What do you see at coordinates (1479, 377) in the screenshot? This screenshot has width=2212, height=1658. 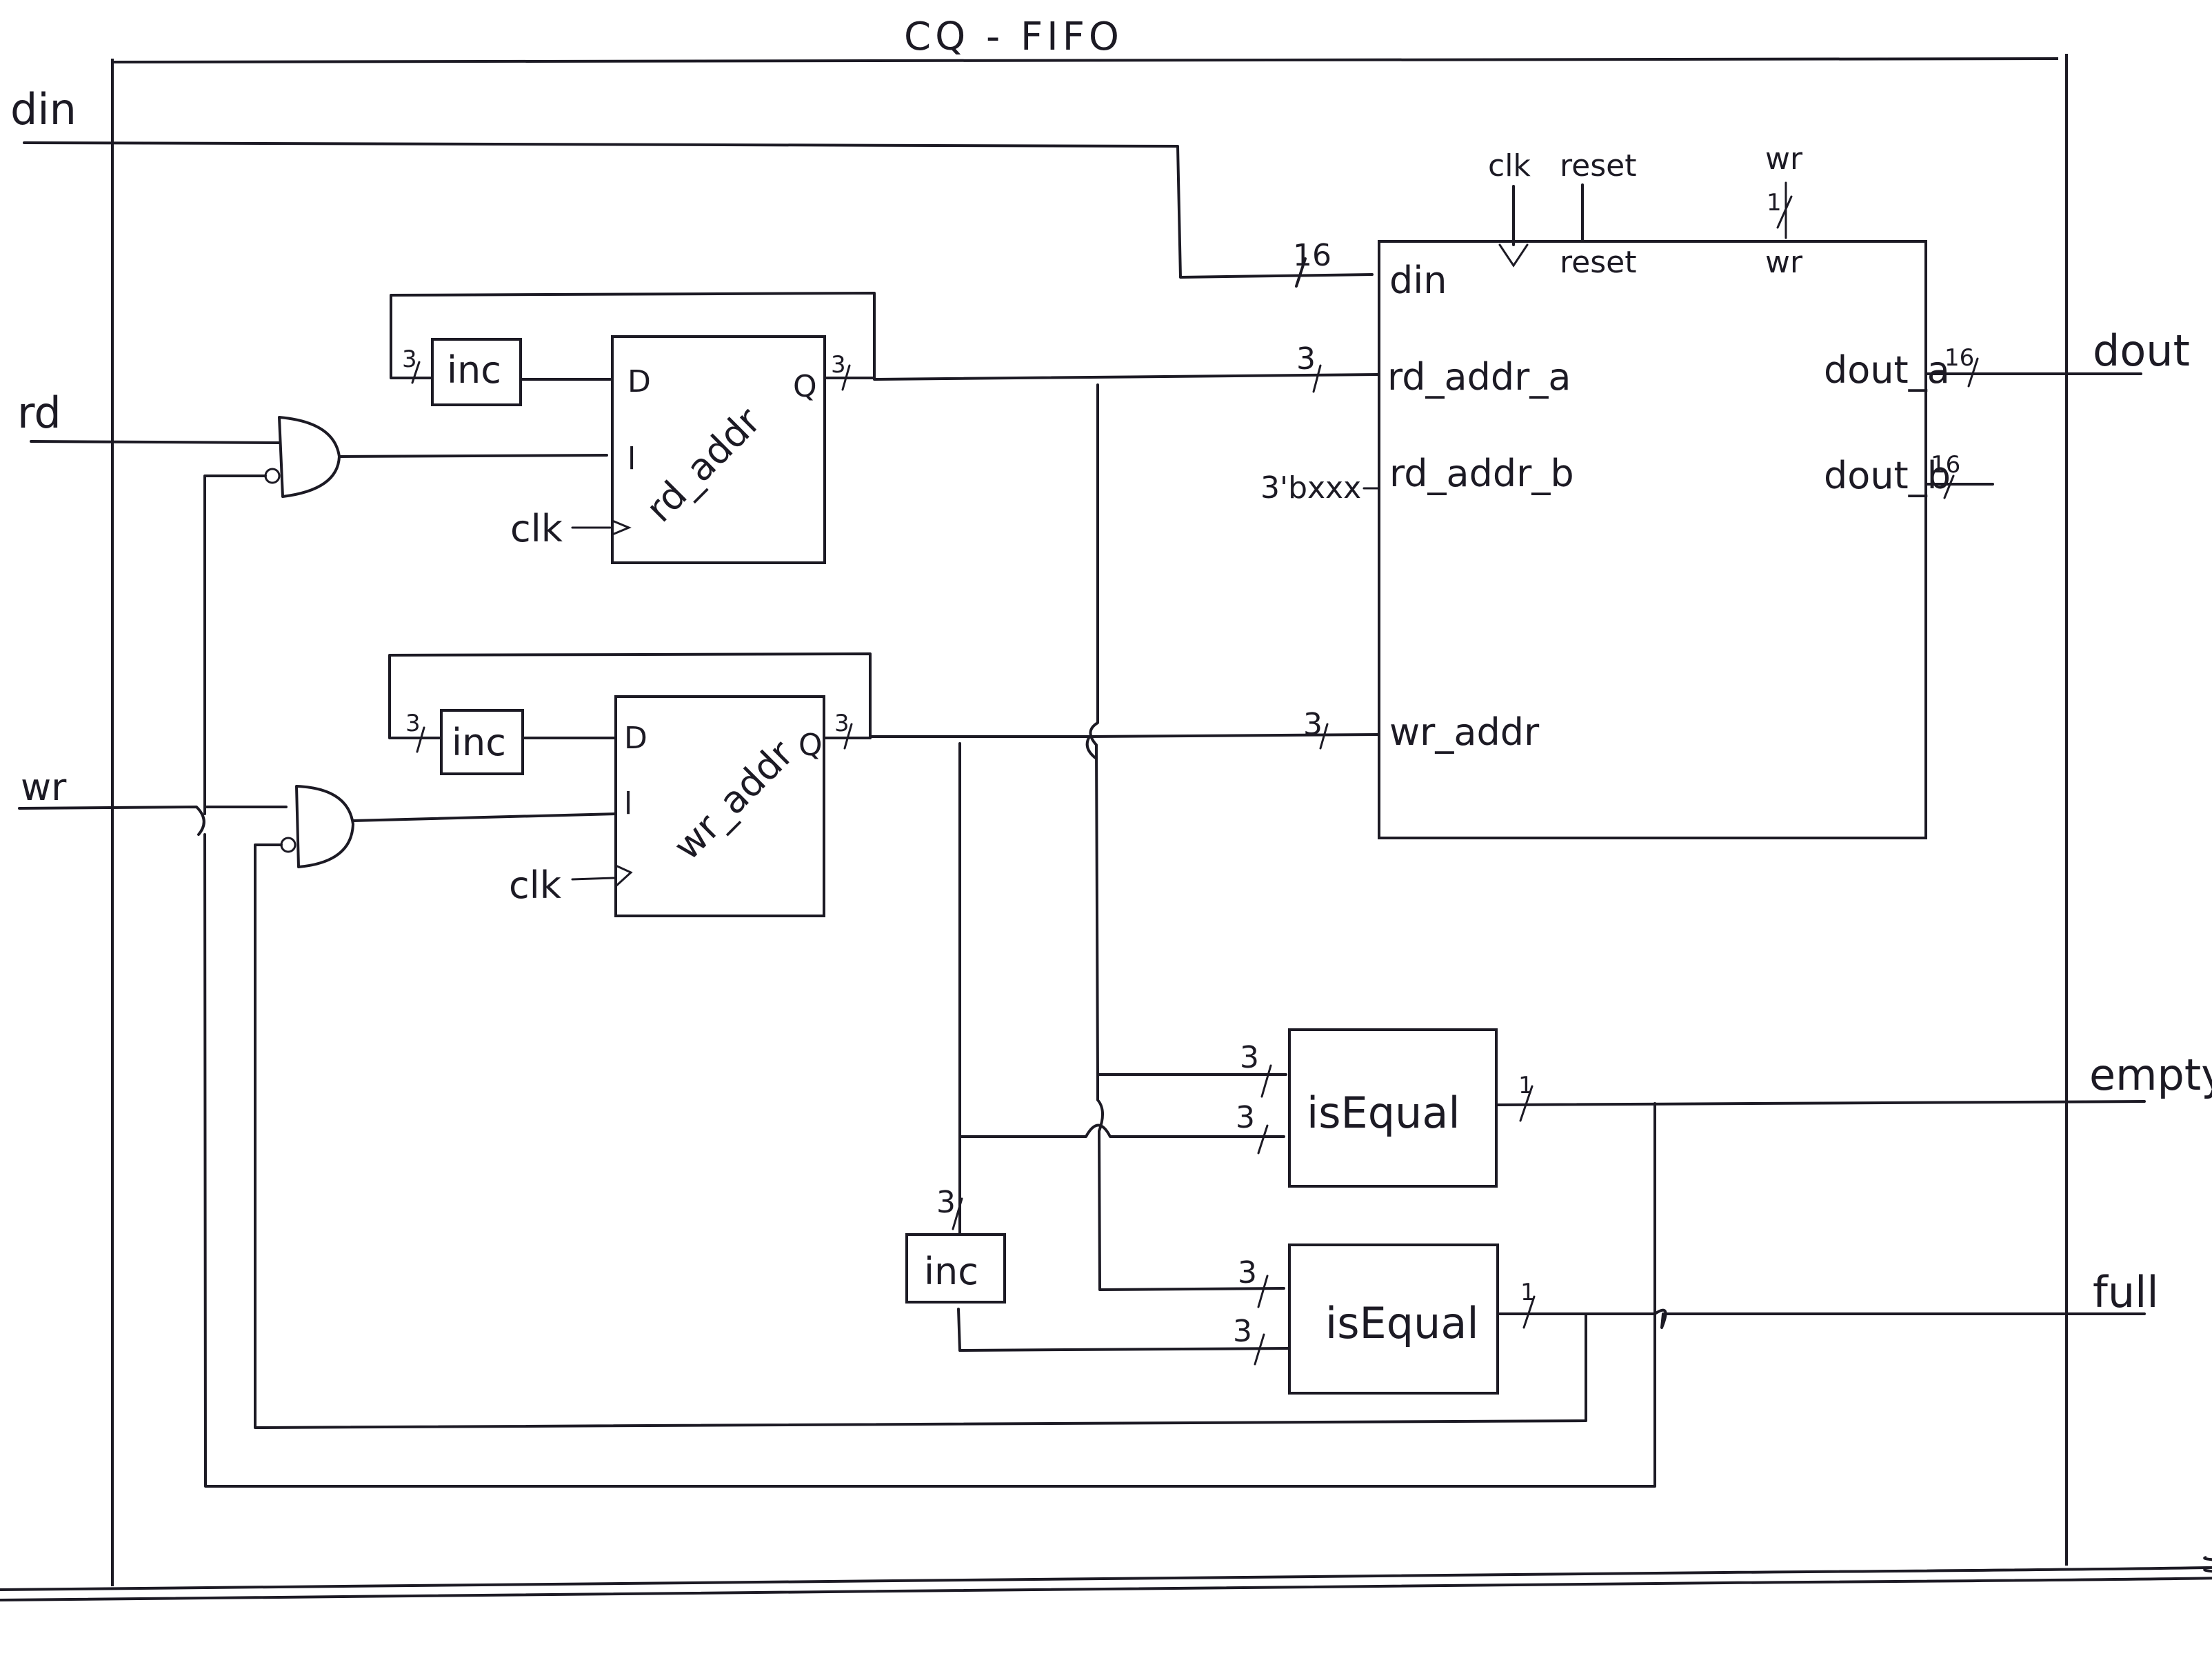 I see `rd-addr-a-port-label: rd_addr_a` at bounding box center [1479, 377].